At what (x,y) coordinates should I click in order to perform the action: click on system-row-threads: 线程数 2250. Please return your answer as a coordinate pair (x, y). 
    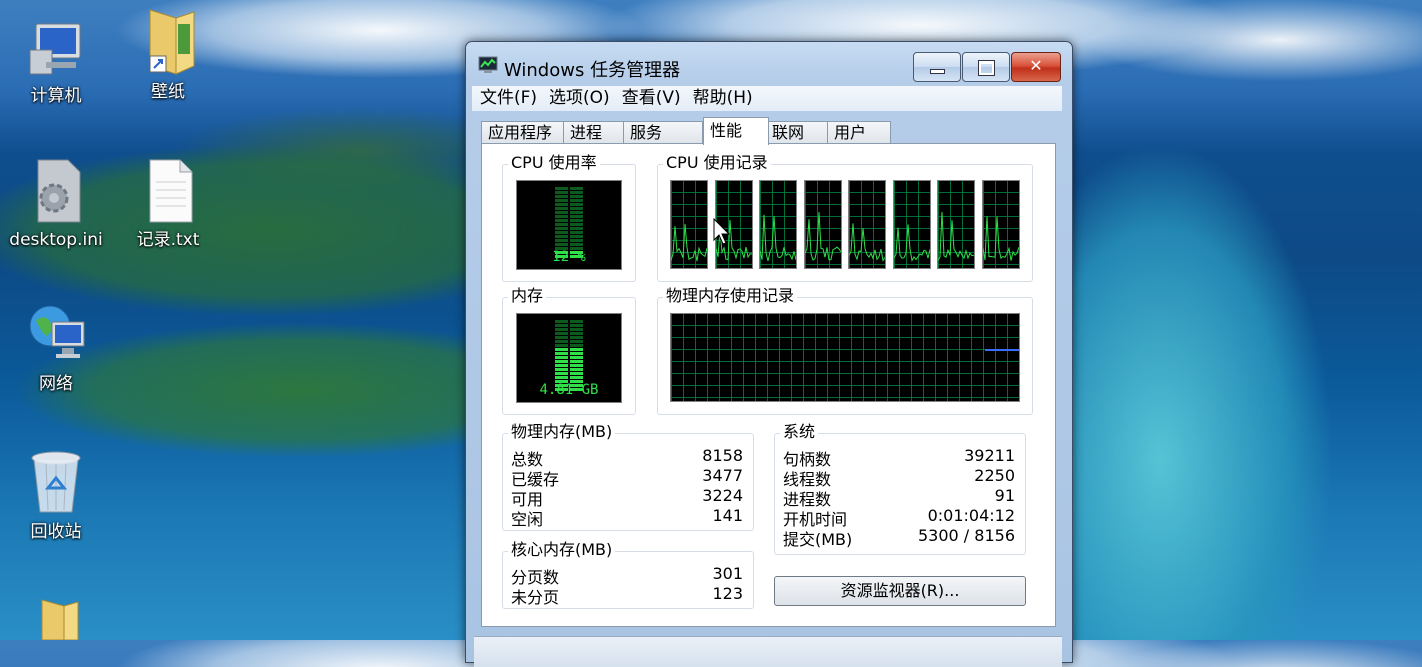
    Looking at the image, I should click on (899, 477).